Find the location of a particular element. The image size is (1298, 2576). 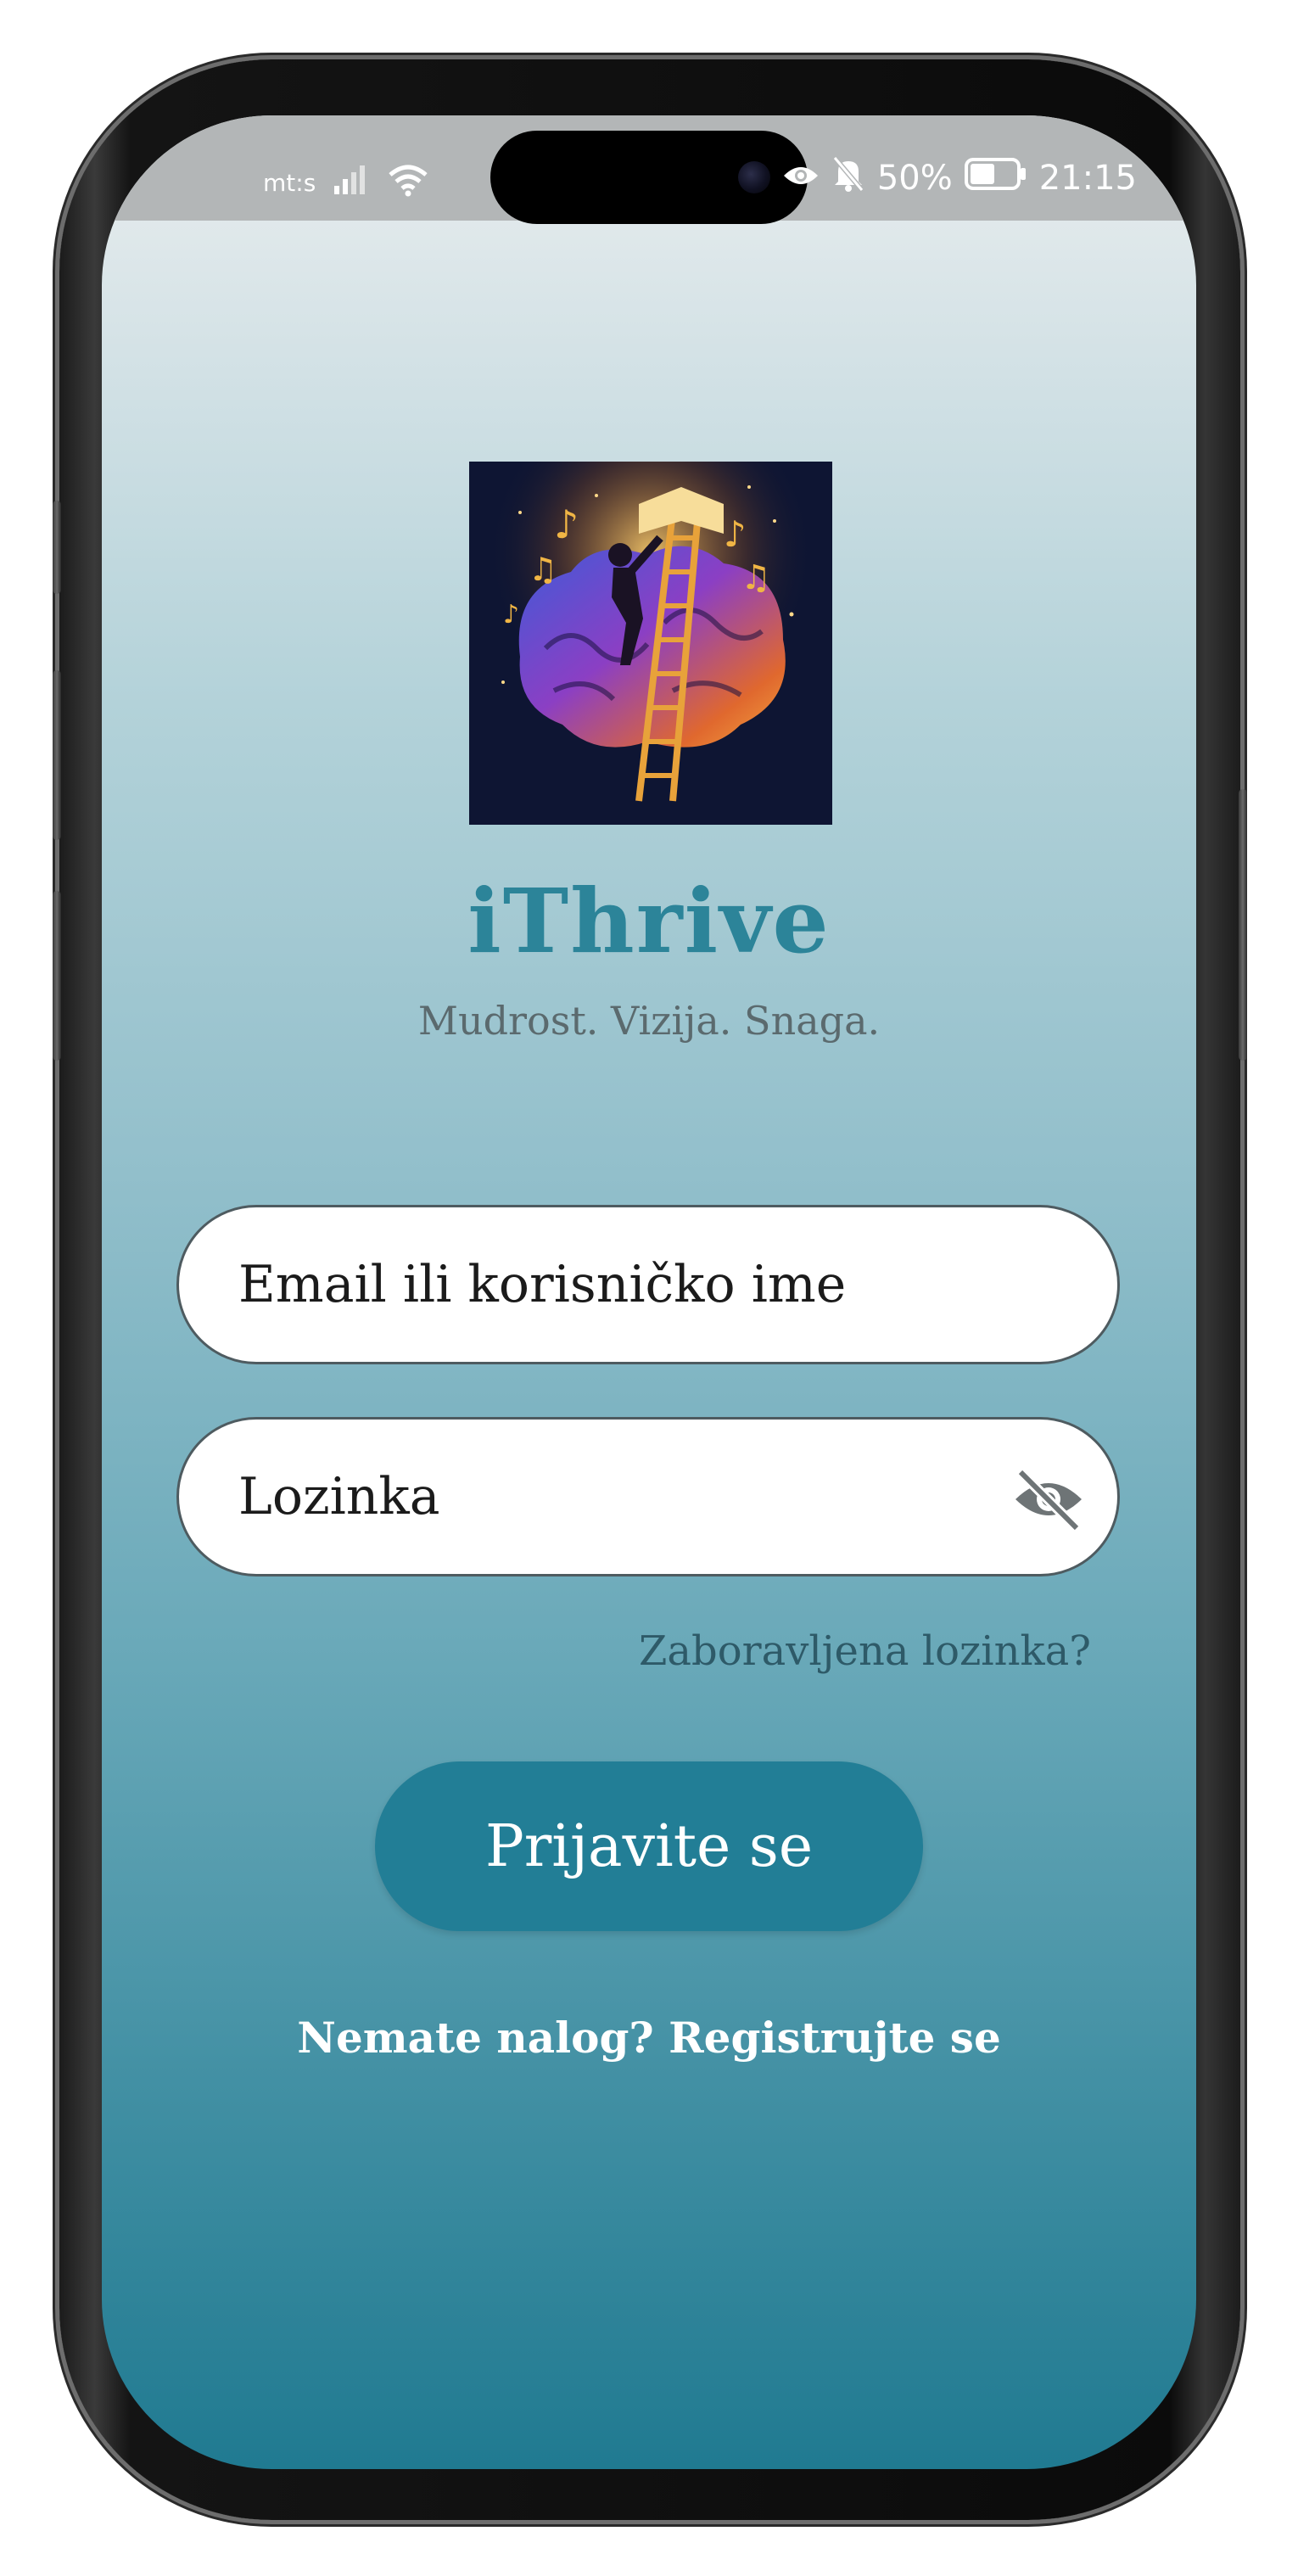

status-left: mt:s is located at coordinates (346, 183).